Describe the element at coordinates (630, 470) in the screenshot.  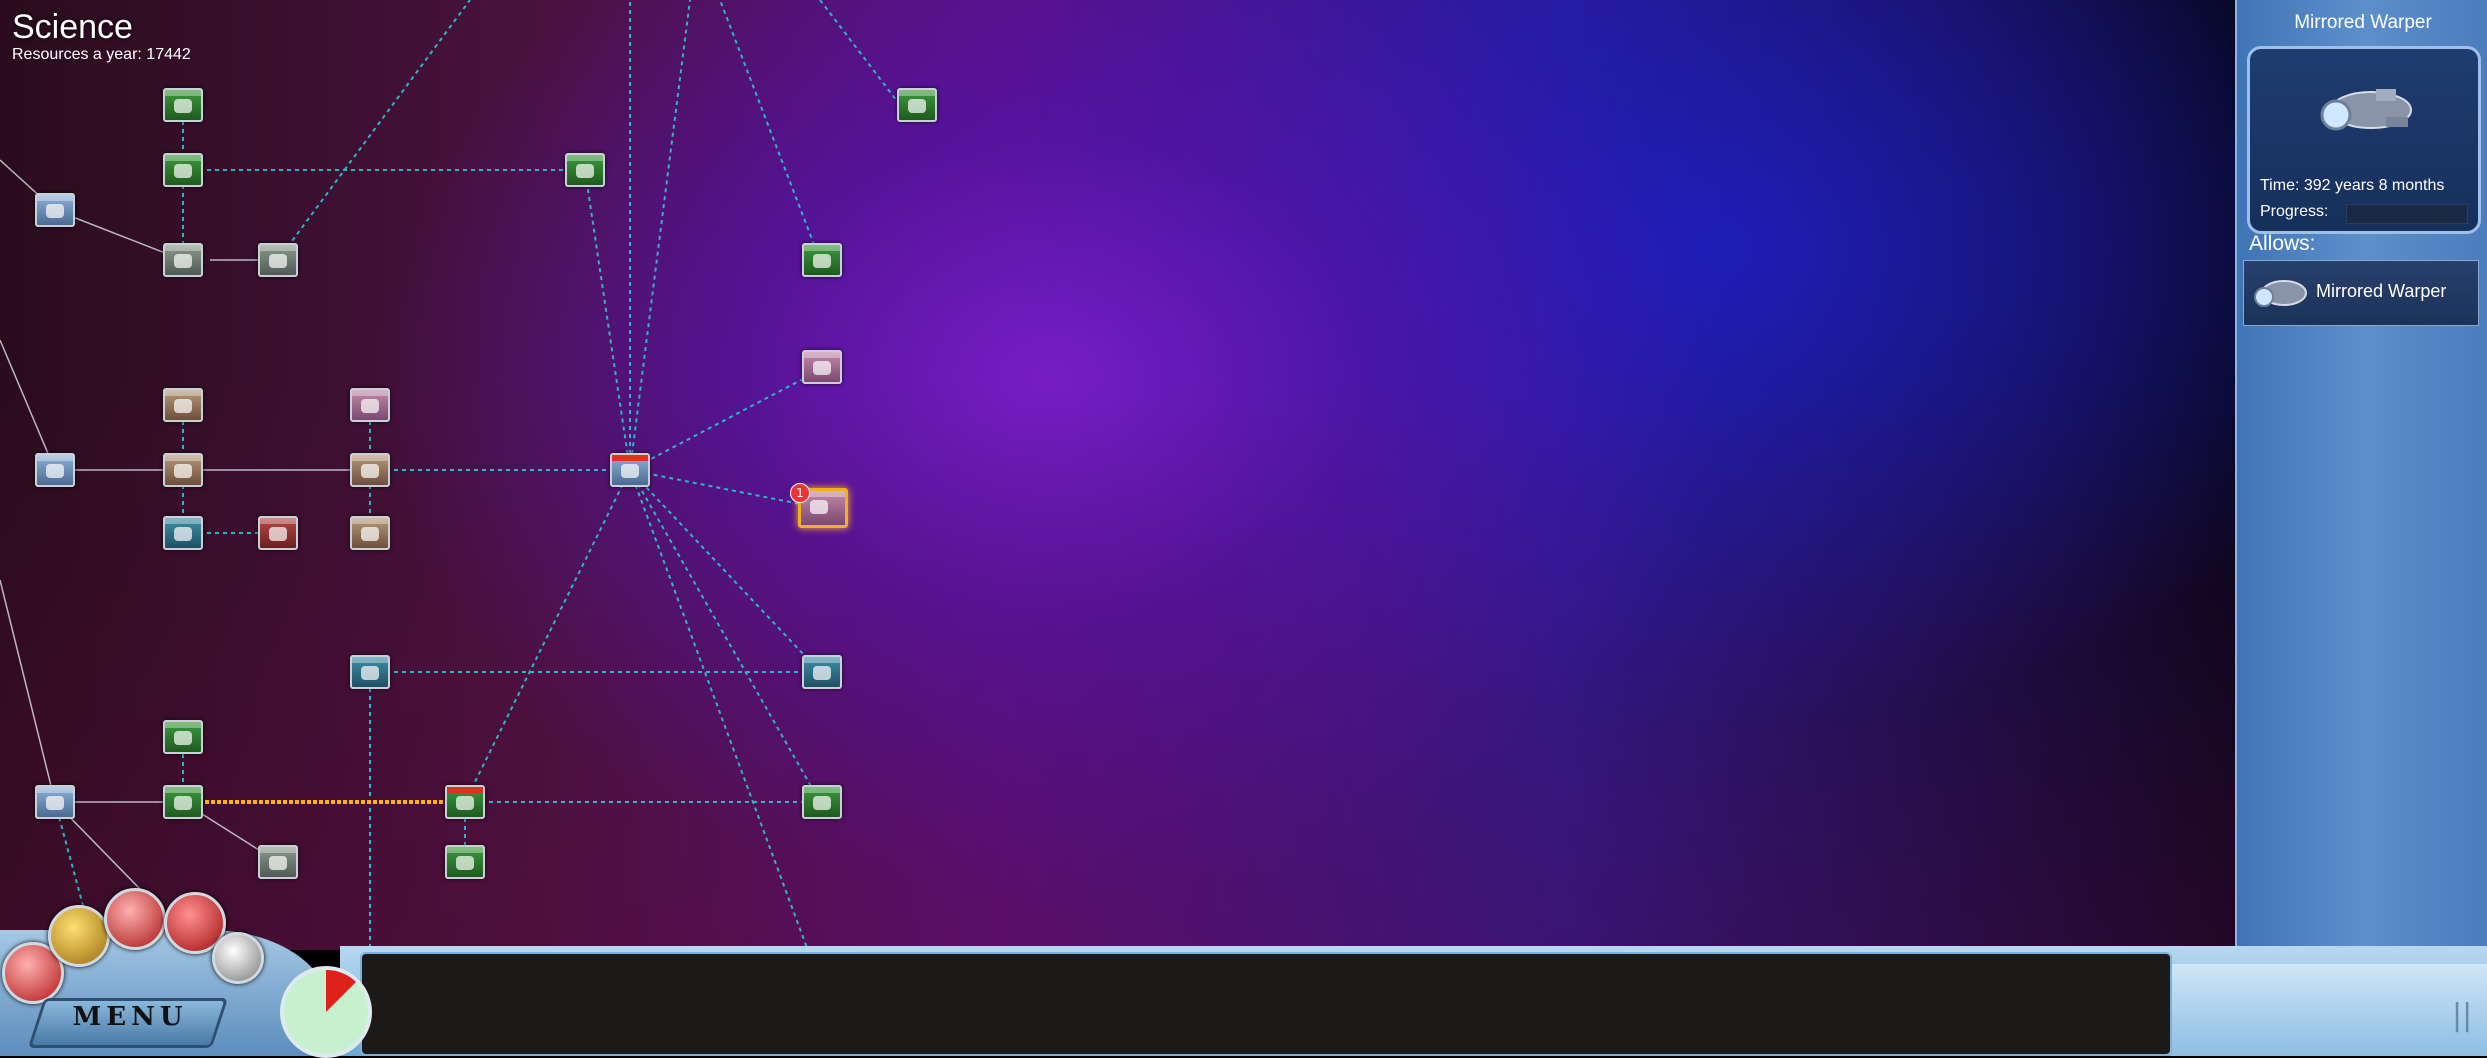
I see `tech-node-central` at that location.